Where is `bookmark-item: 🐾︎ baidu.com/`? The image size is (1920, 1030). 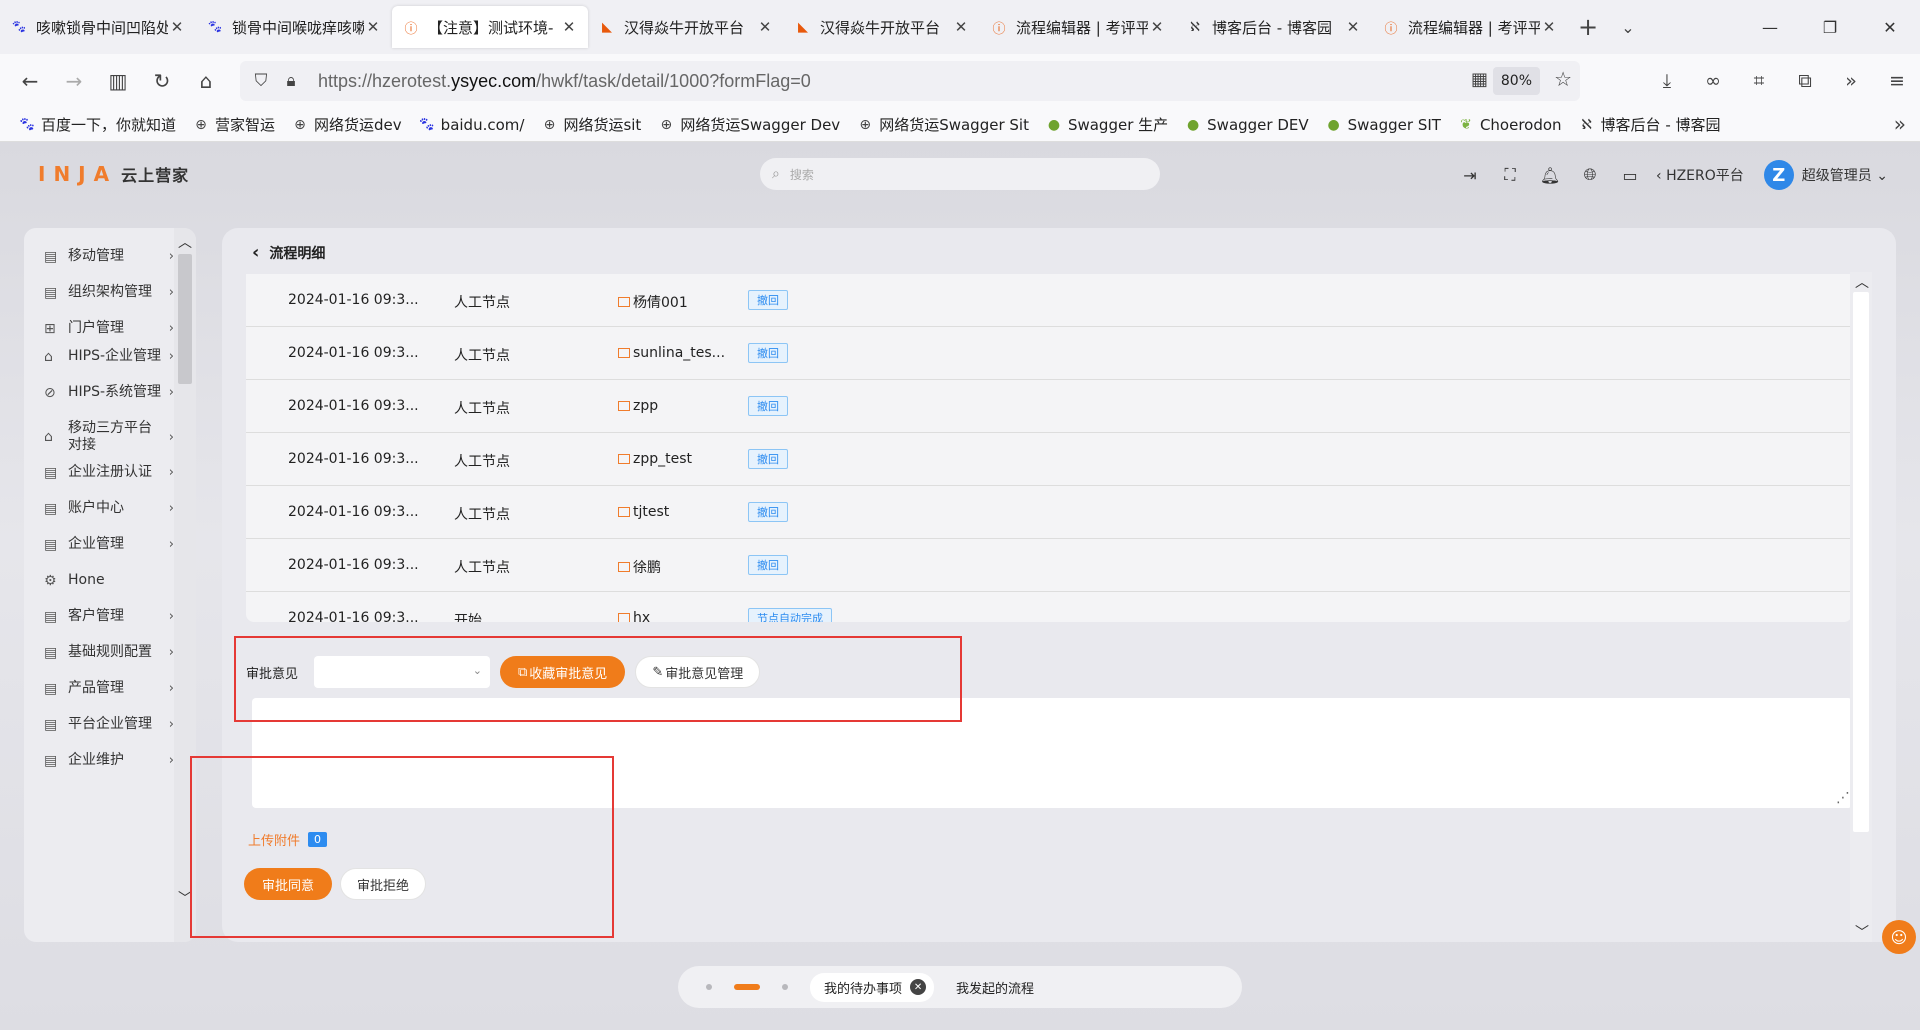
bookmark-item: 🐾︎ baidu.com/ is located at coordinates (471, 125).